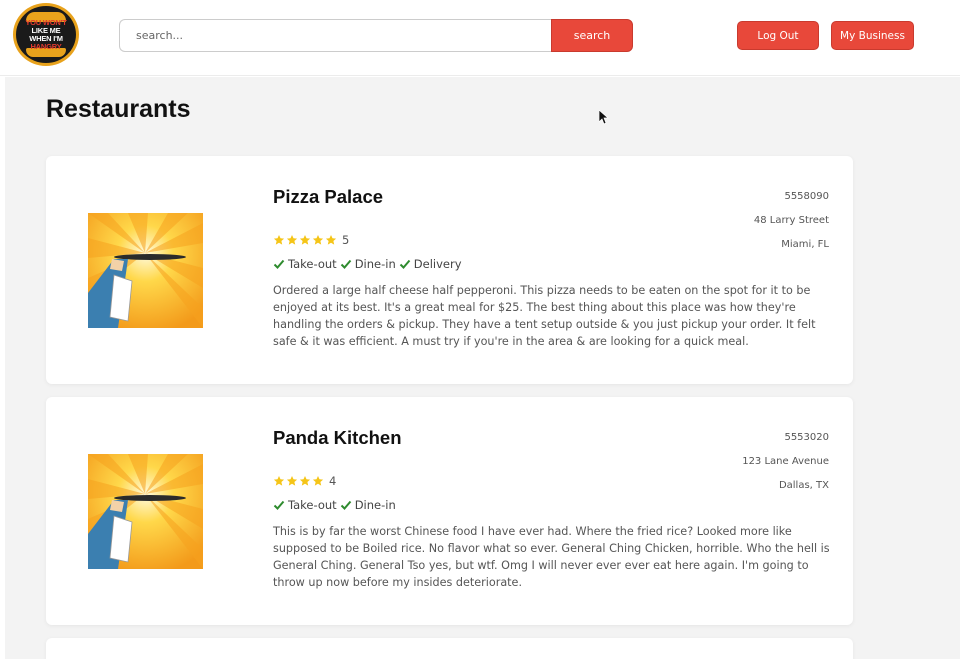 The width and height of the screenshot is (960, 659). I want to click on service-options: Take-out Dine-in, so click(336, 505).